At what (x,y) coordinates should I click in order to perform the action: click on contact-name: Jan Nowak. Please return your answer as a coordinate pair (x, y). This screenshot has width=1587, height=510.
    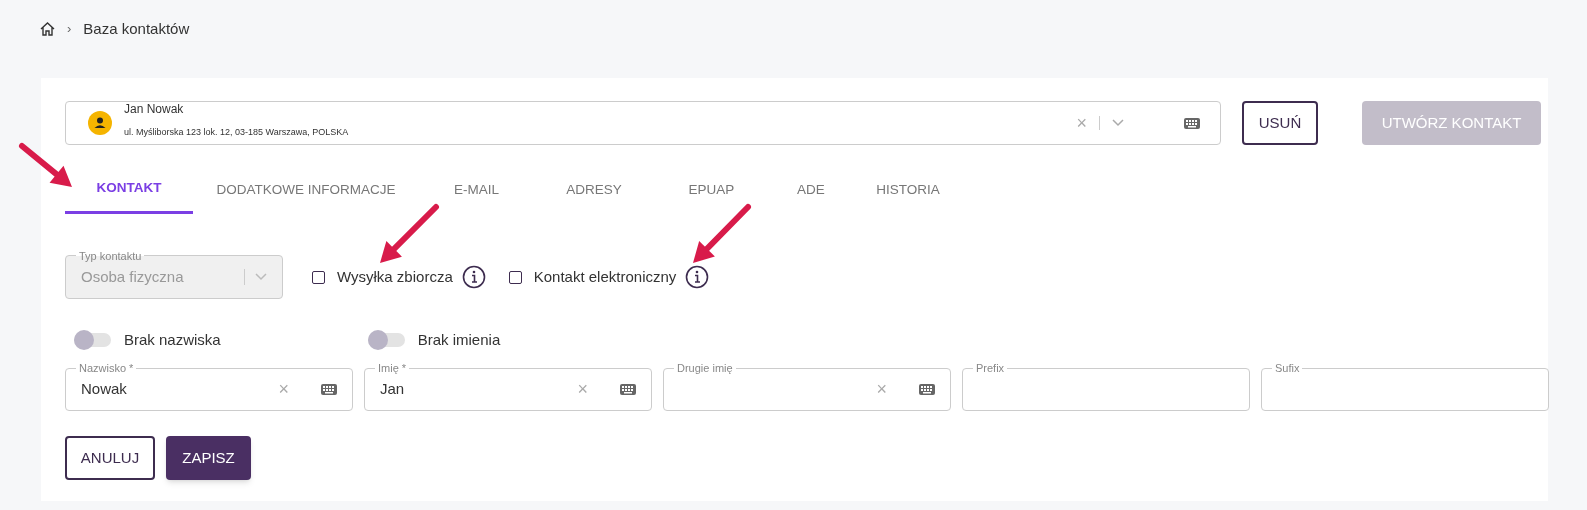
    Looking at the image, I should click on (154, 109).